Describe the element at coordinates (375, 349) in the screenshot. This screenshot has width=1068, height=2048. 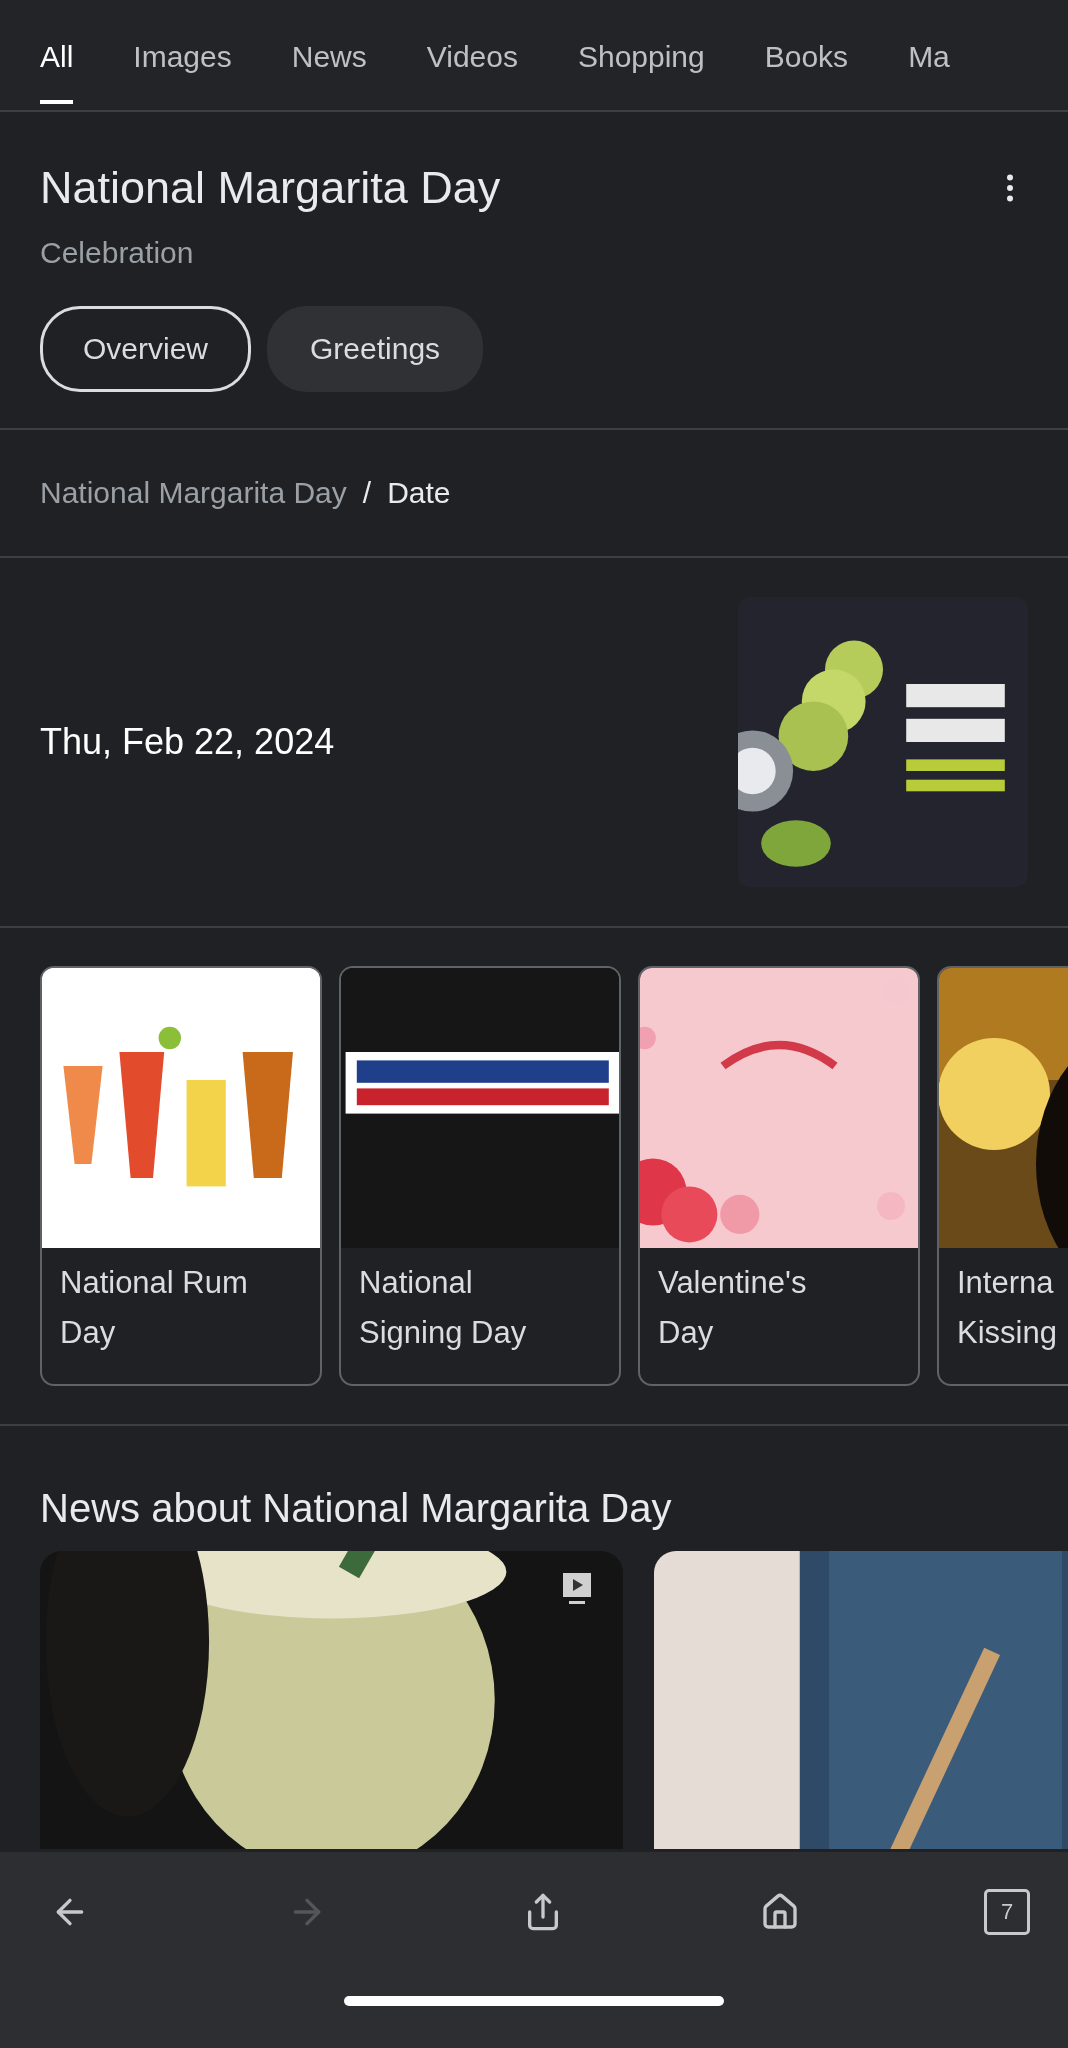
I see `filter-chip: Greetings` at that location.